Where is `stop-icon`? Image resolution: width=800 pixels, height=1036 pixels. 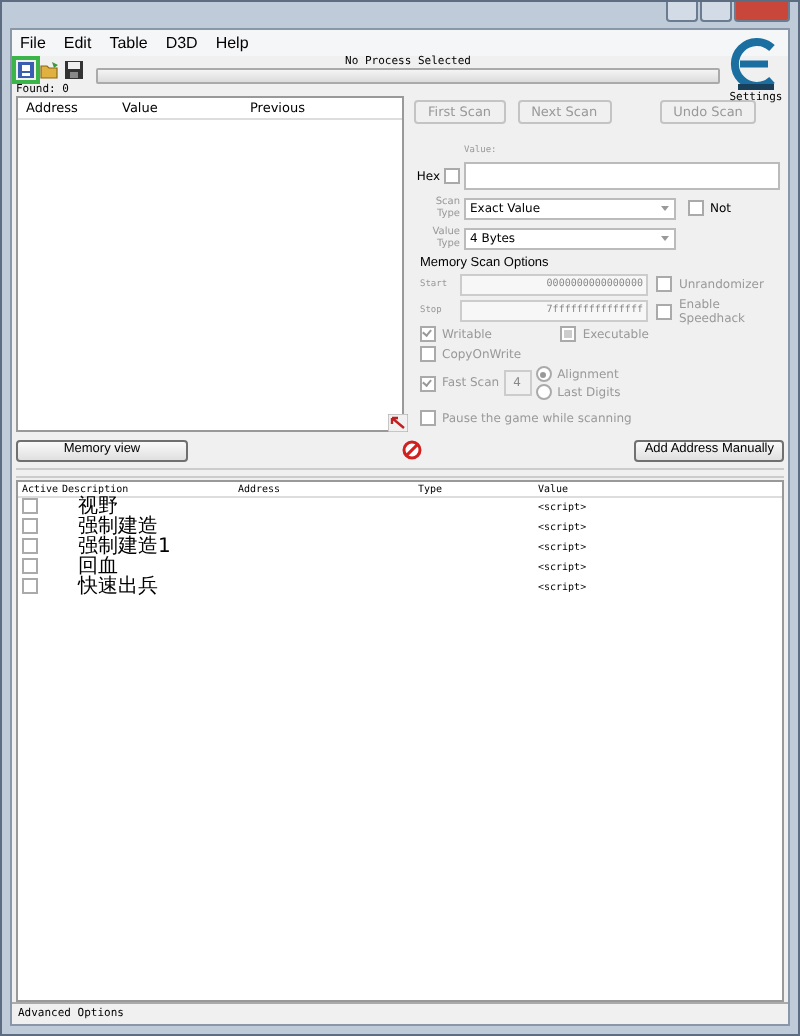
stop-icon is located at coordinates (411, 450).